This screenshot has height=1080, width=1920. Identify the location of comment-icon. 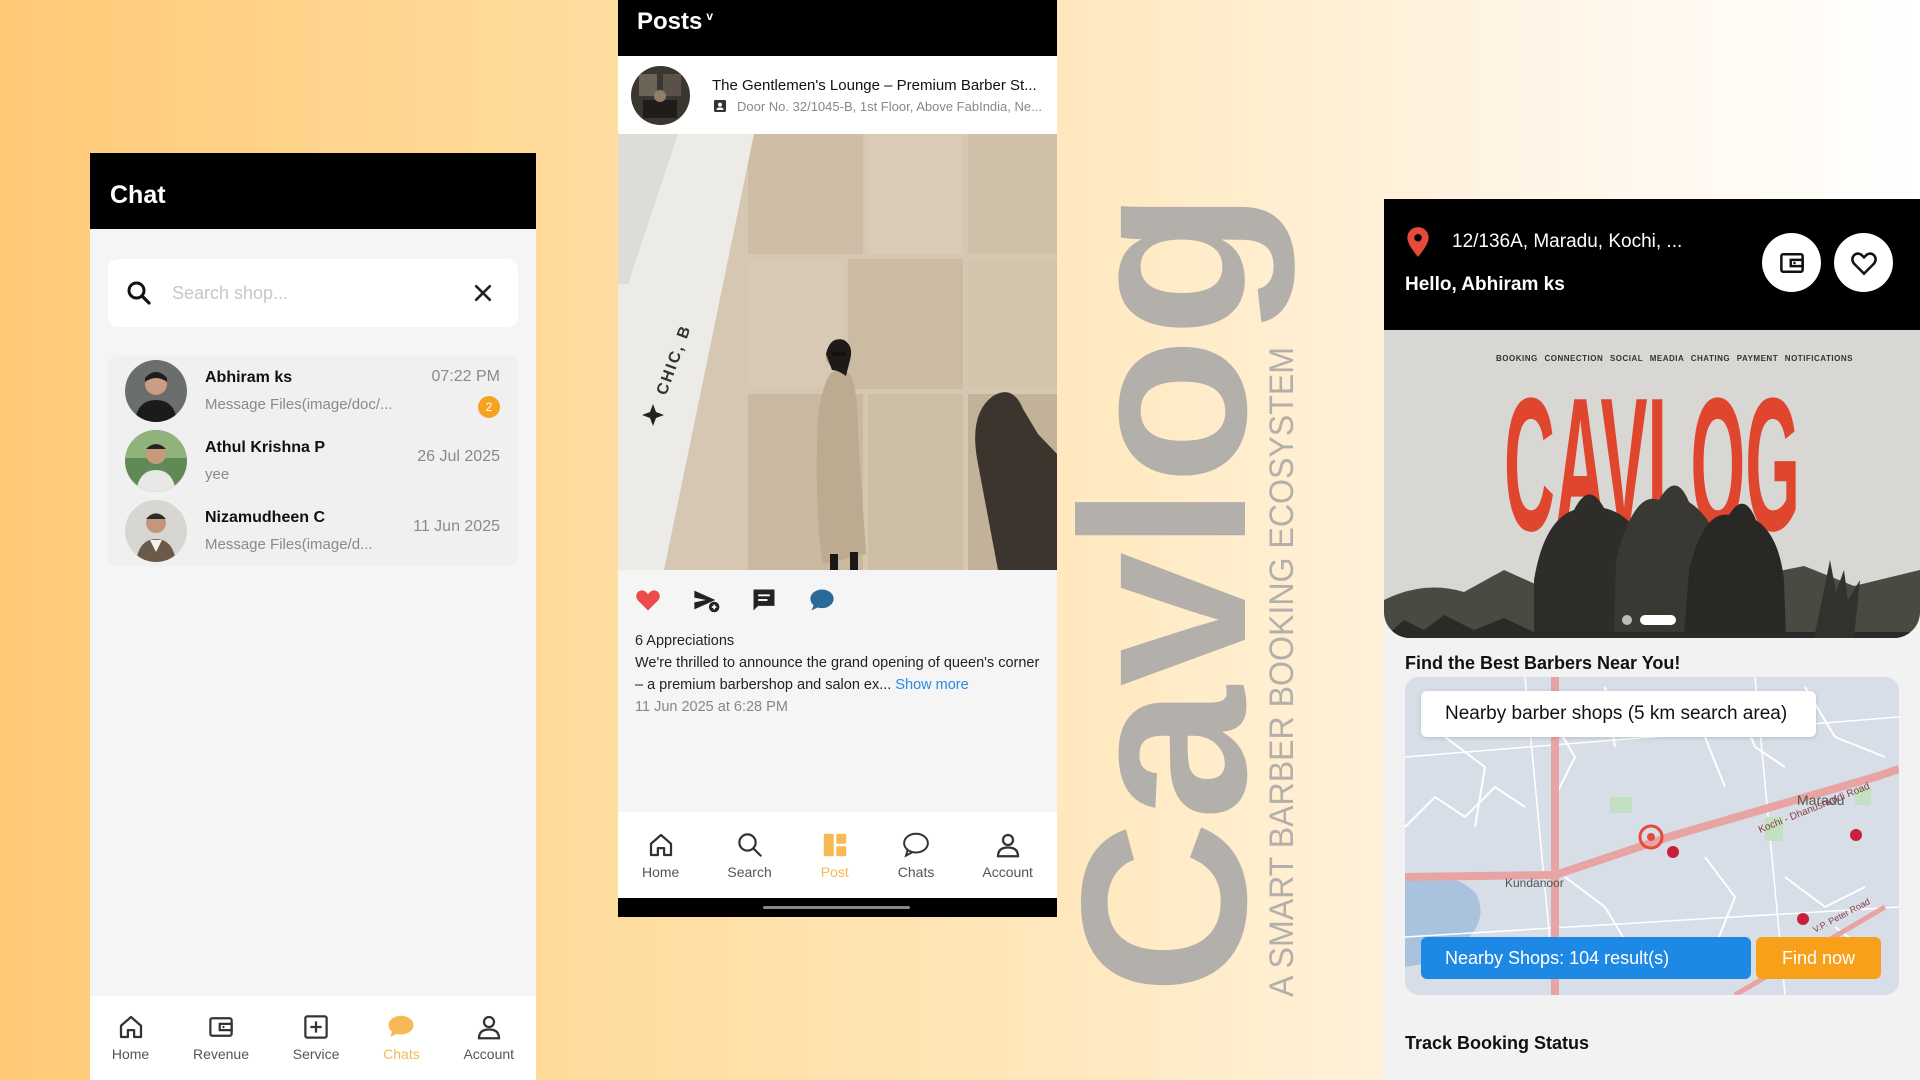
(764, 600).